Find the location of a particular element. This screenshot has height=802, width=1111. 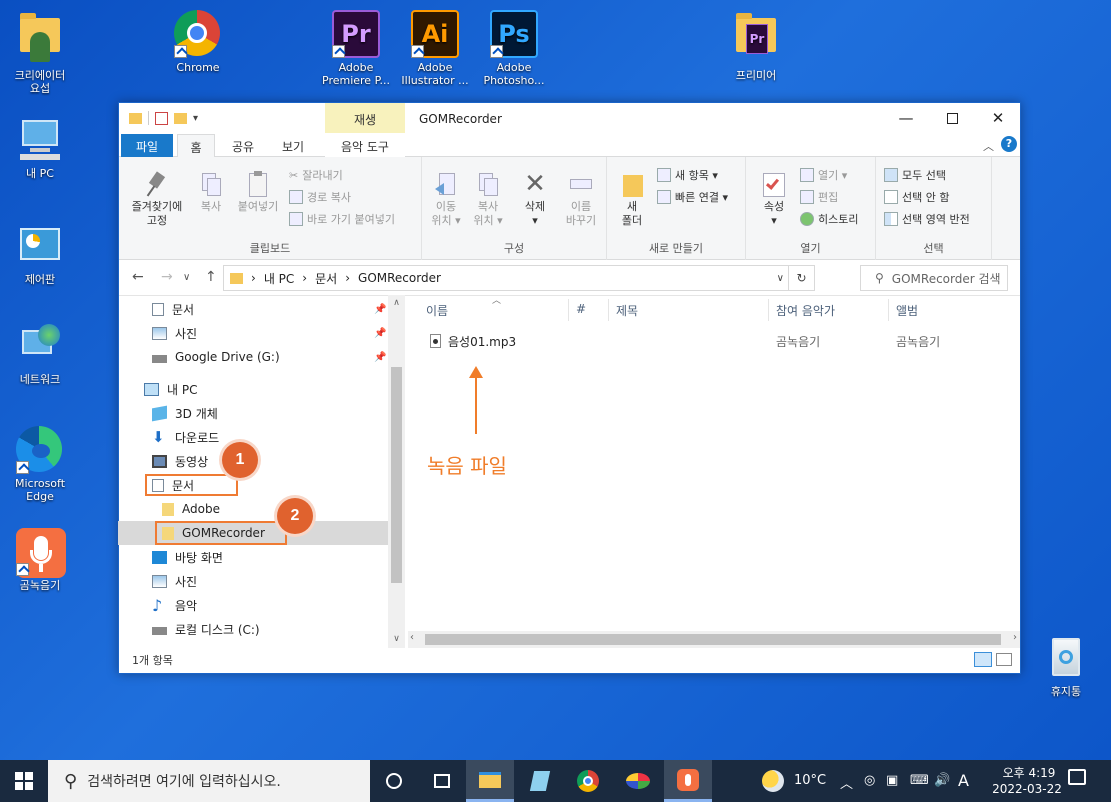

maximize-button is located at coordinates (952, 118).